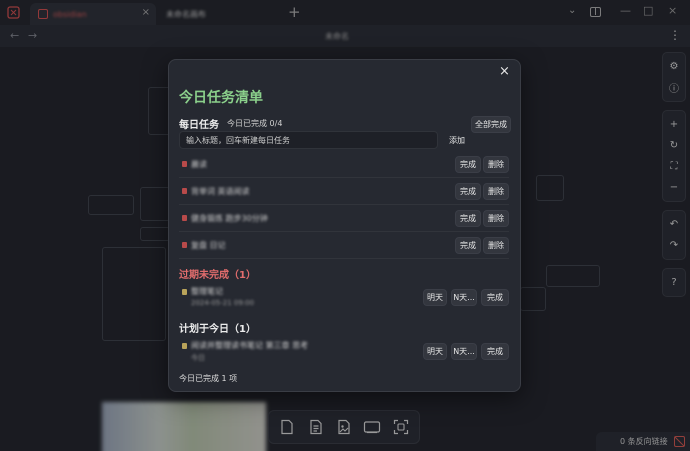  What do you see at coordinates (250, 345) in the screenshot?
I see `task-title: 阅读并整理读书笔记 第三章 思考` at bounding box center [250, 345].